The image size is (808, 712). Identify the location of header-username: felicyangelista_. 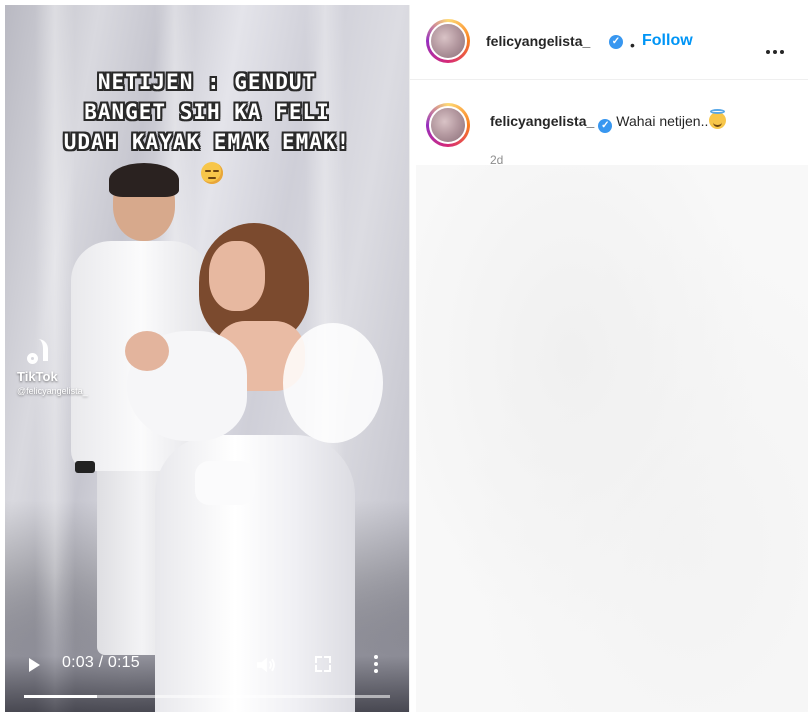
(538, 41).